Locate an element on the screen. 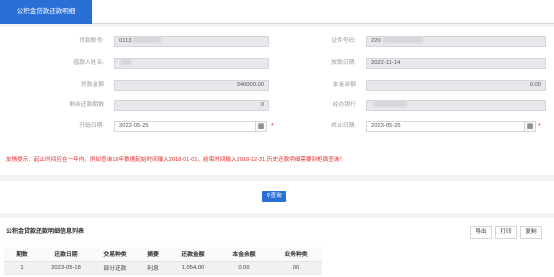 The image size is (554, 277). principal-balance-label: 本金余额 is located at coordinates (344, 85).